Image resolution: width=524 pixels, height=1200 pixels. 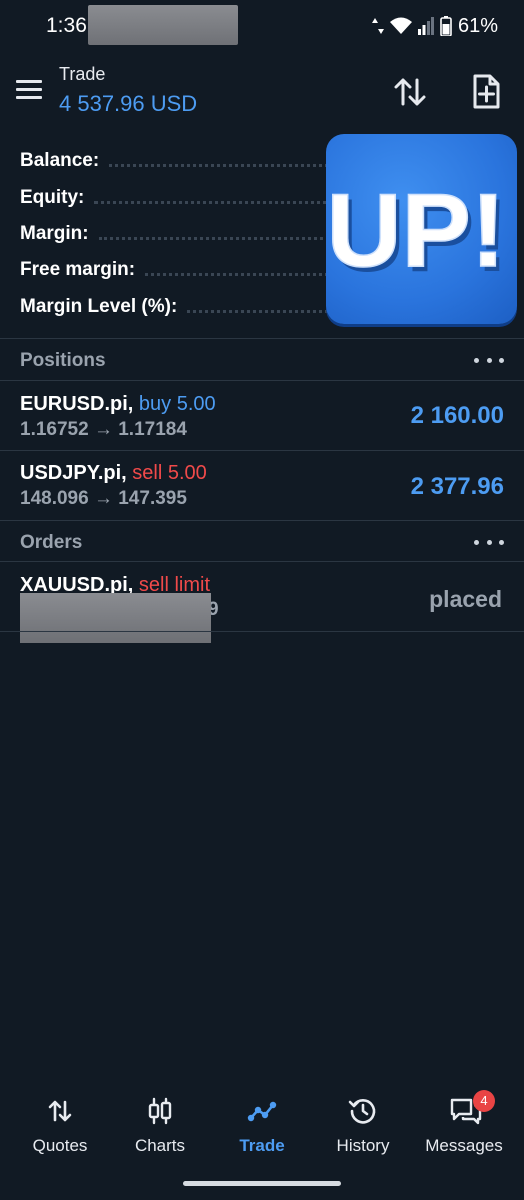 I want to click on up-sticker-image: UP! UP!, so click(x=421, y=229).